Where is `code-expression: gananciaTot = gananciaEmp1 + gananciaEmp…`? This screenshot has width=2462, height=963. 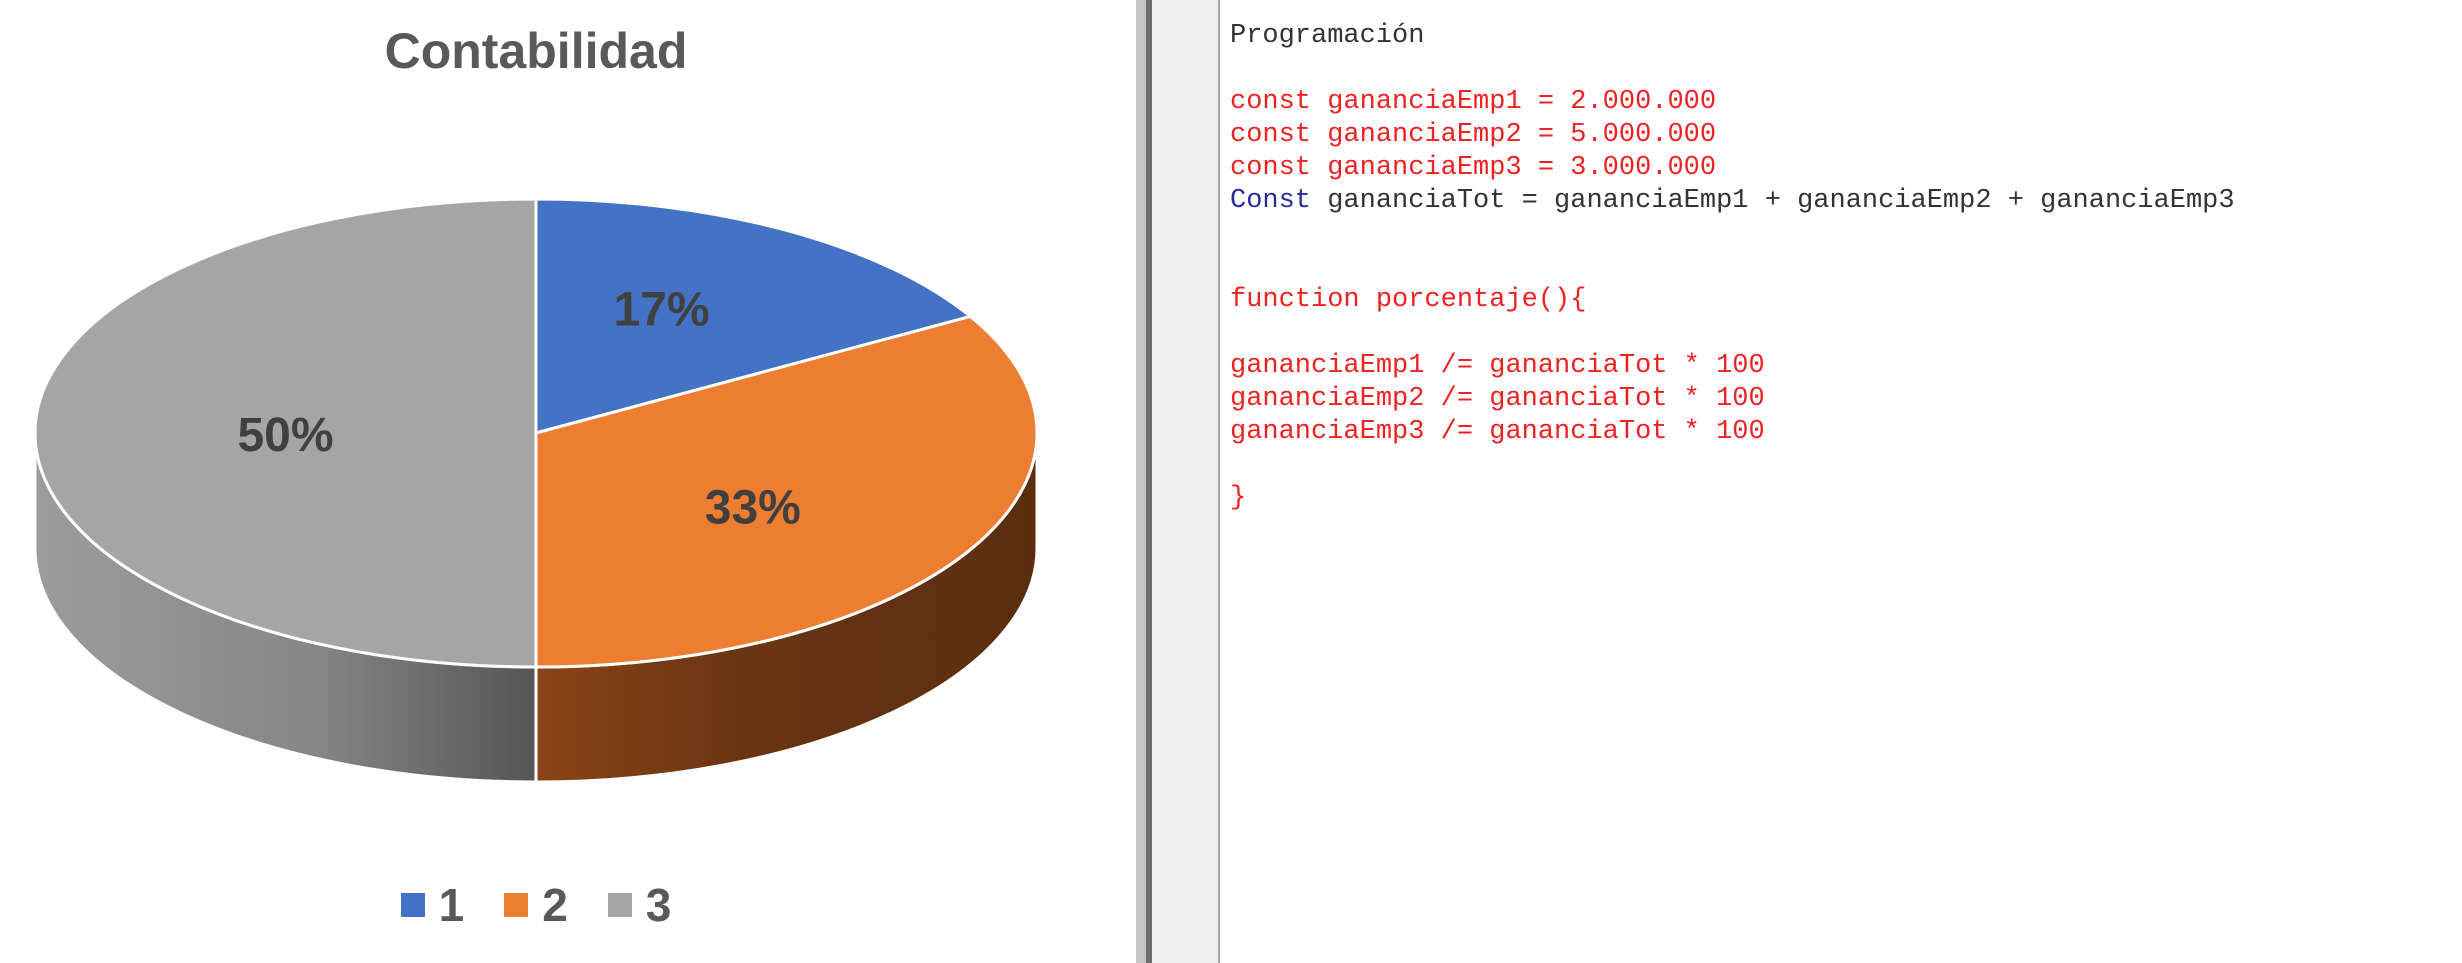 code-expression: gananciaTot = gananciaEmp1 + gananciaEmp… is located at coordinates (1773, 201).